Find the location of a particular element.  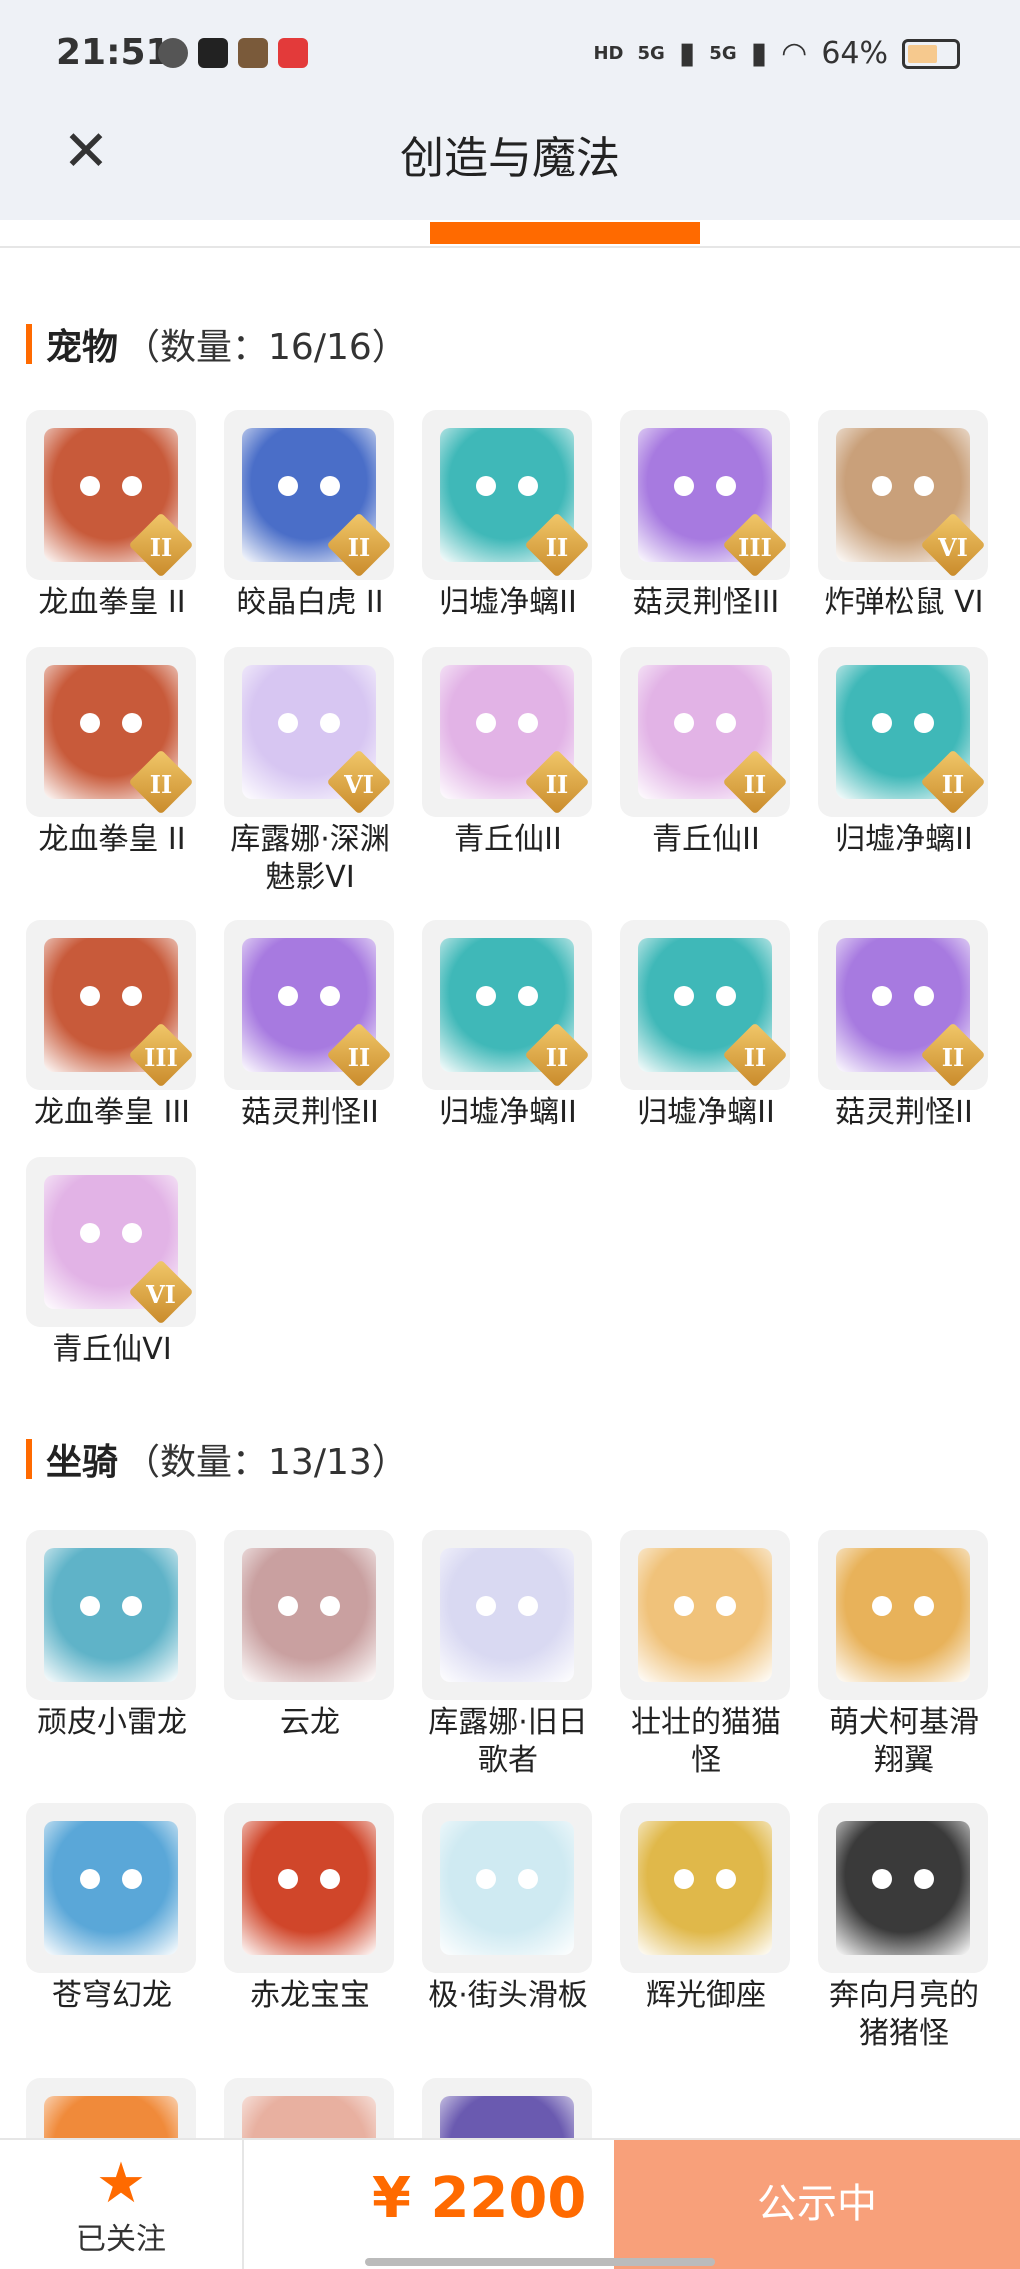

mount-item: 辉光御座 is located at coordinates (706, 1909).